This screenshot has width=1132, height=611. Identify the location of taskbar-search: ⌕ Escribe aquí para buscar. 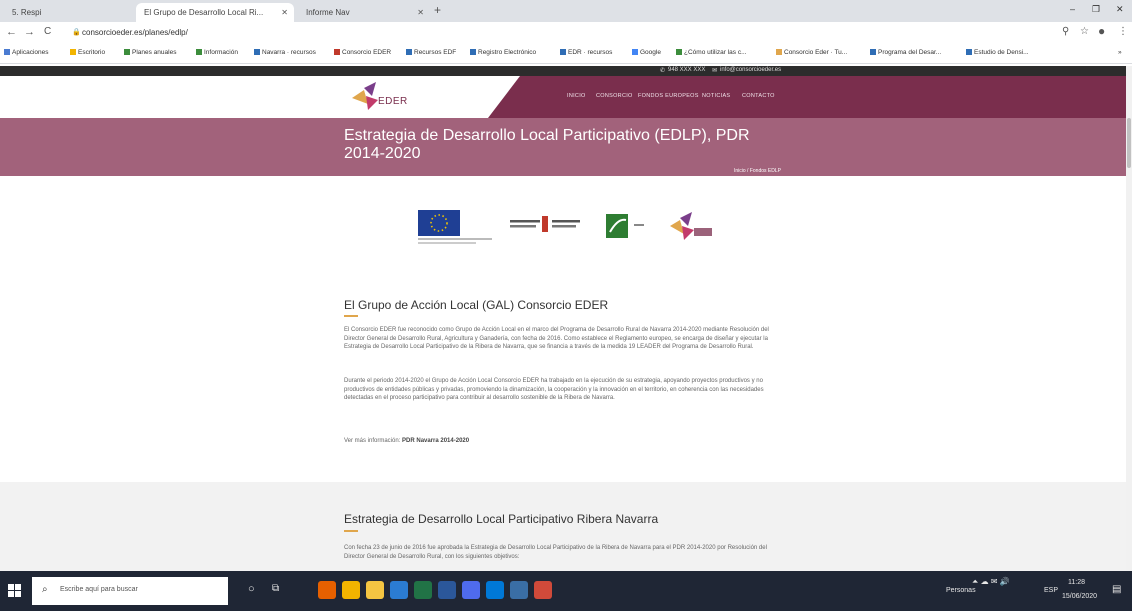
(130, 591).